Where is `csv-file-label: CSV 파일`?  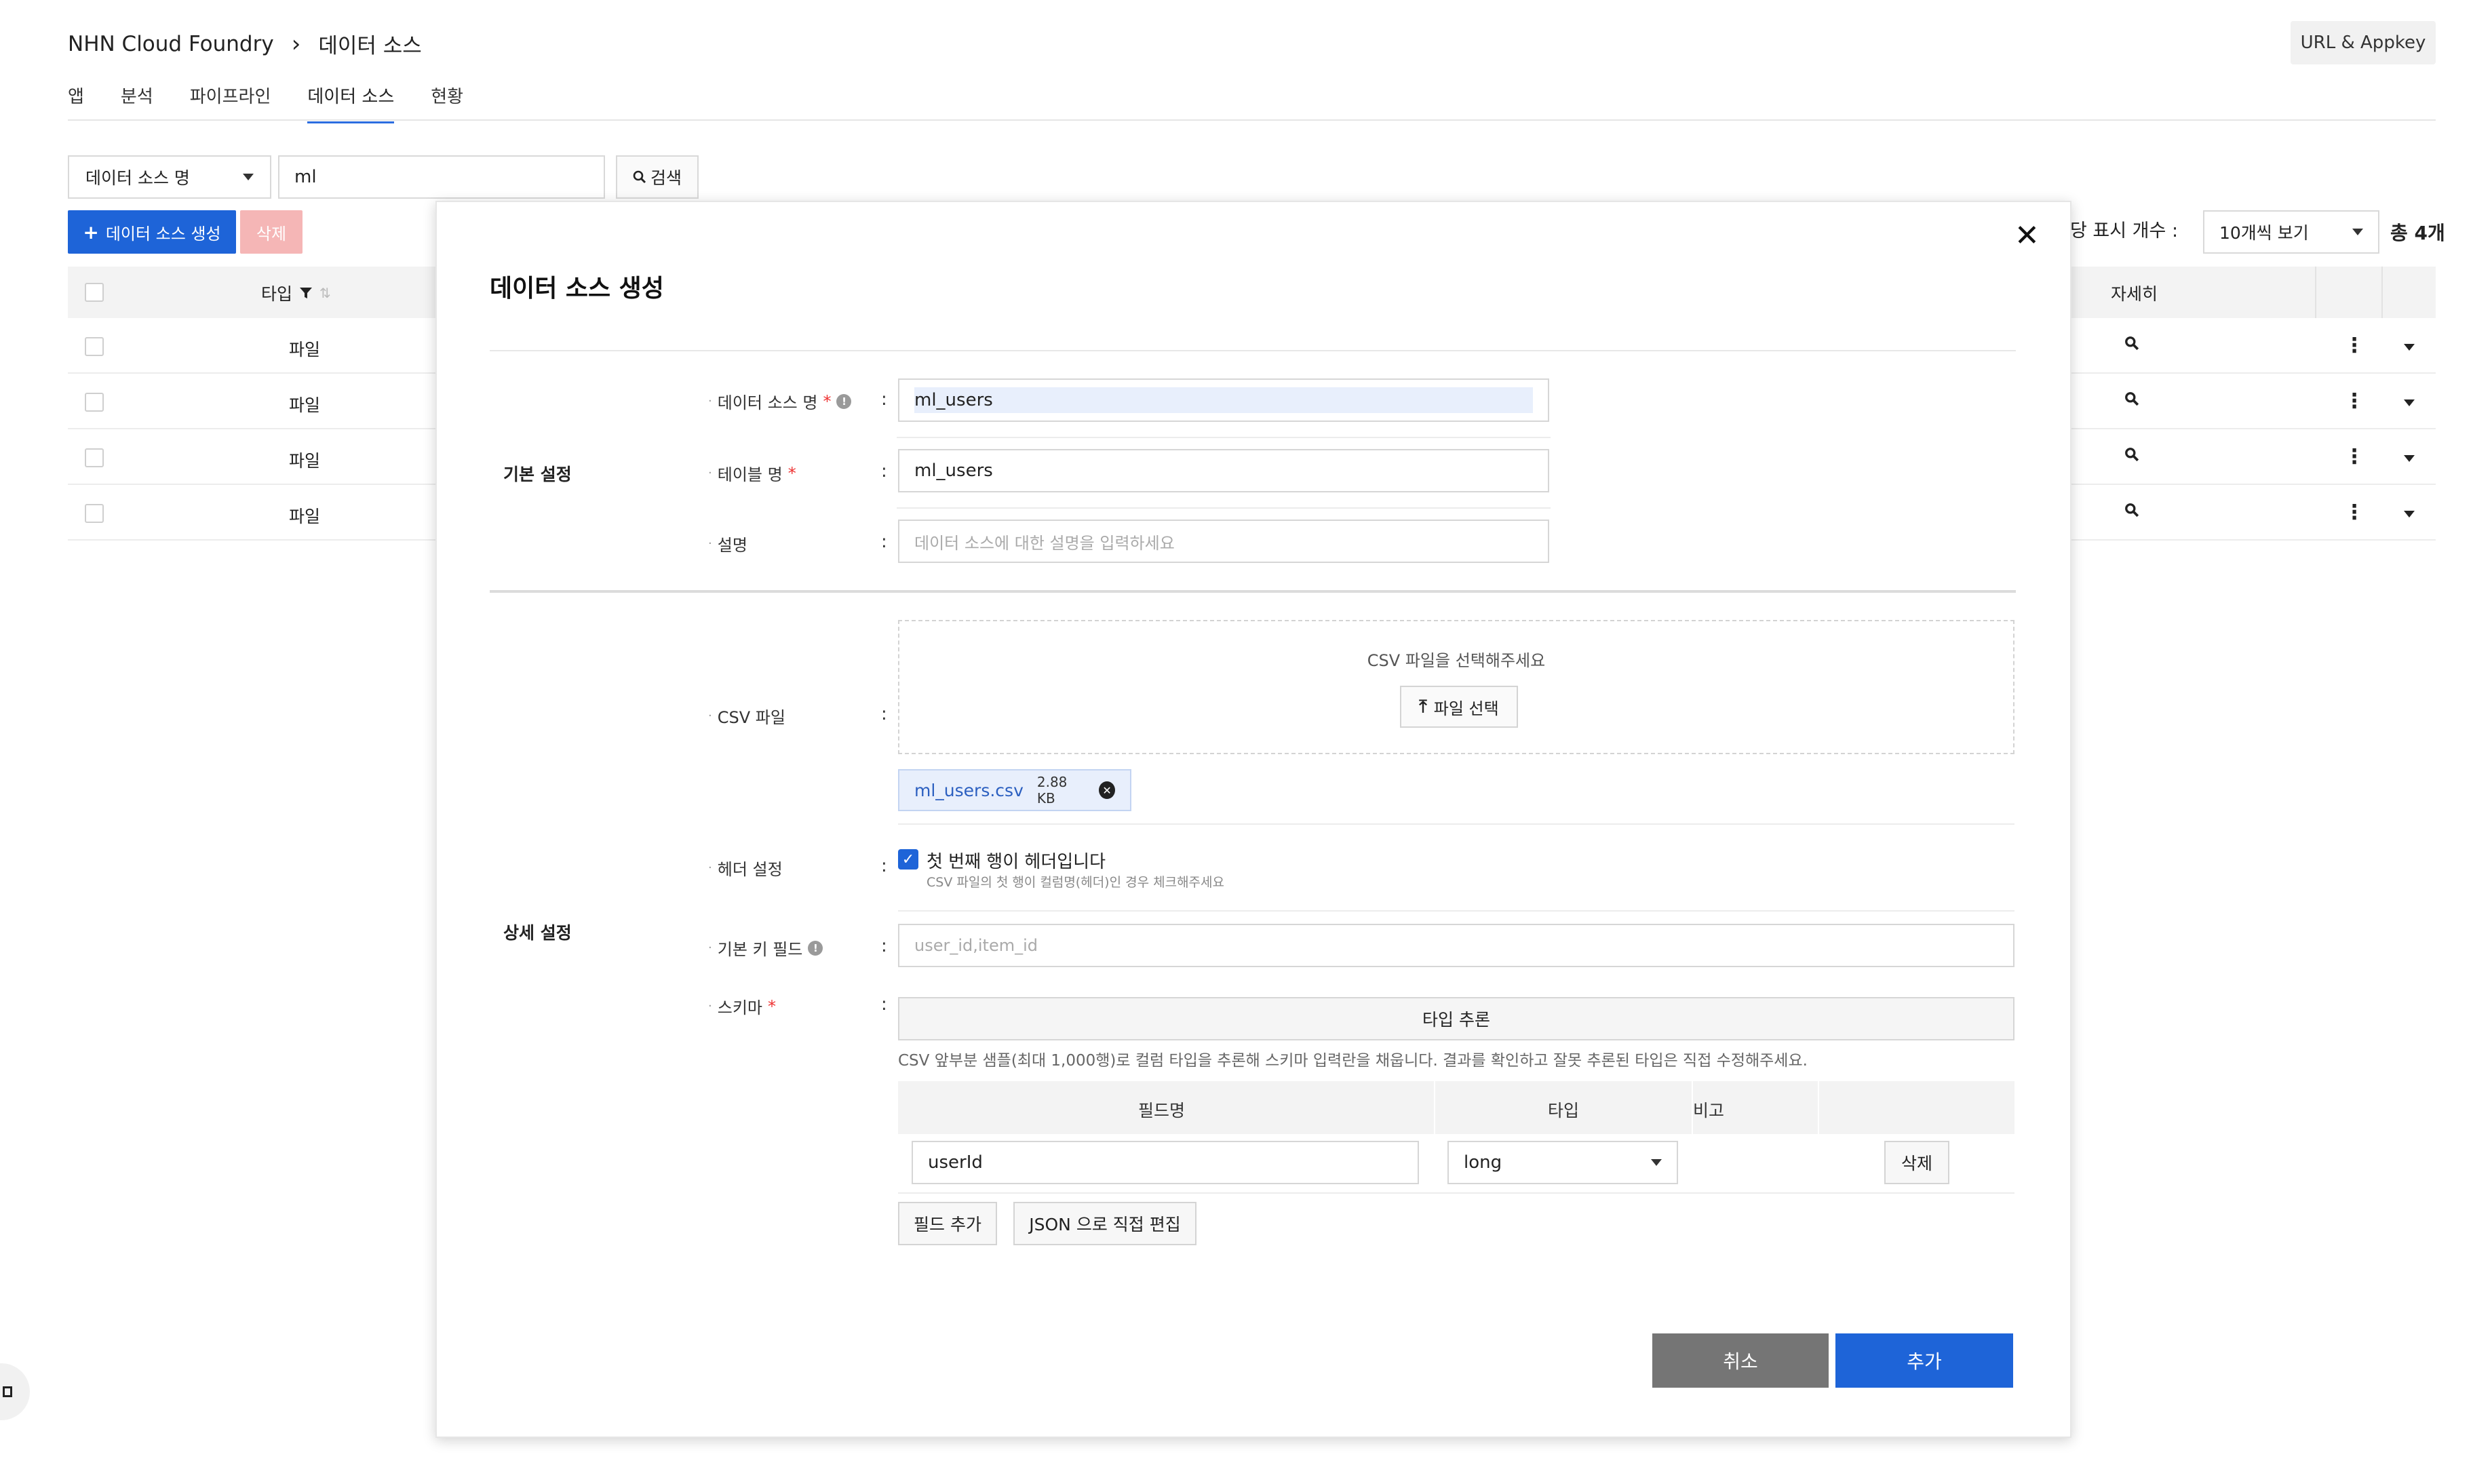 csv-file-label: CSV 파일 is located at coordinates (751, 718).